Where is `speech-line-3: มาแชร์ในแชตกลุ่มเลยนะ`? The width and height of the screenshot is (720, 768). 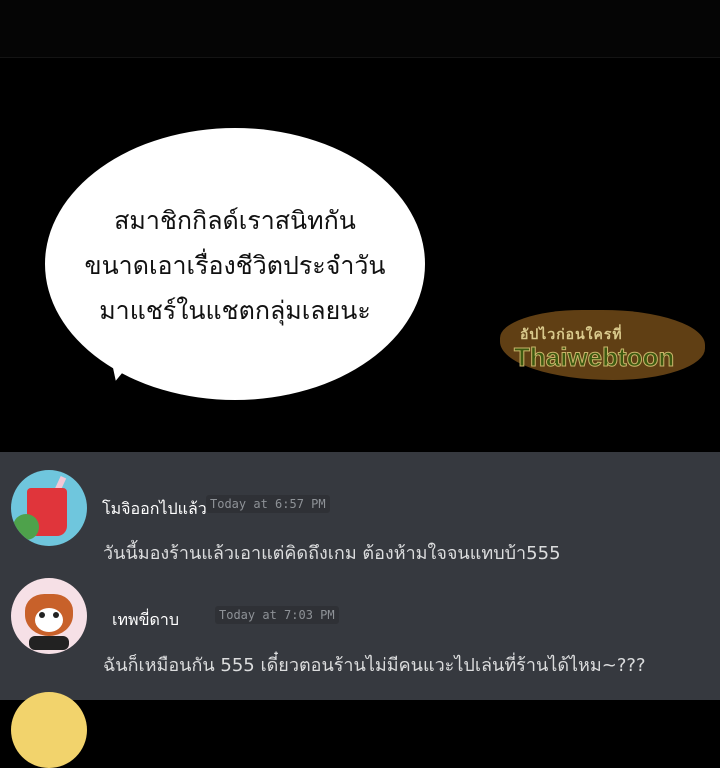
speech-line-3: มาแชร์ในแชตกลุ่มเลยนะ is located at coordinates (235, 310).